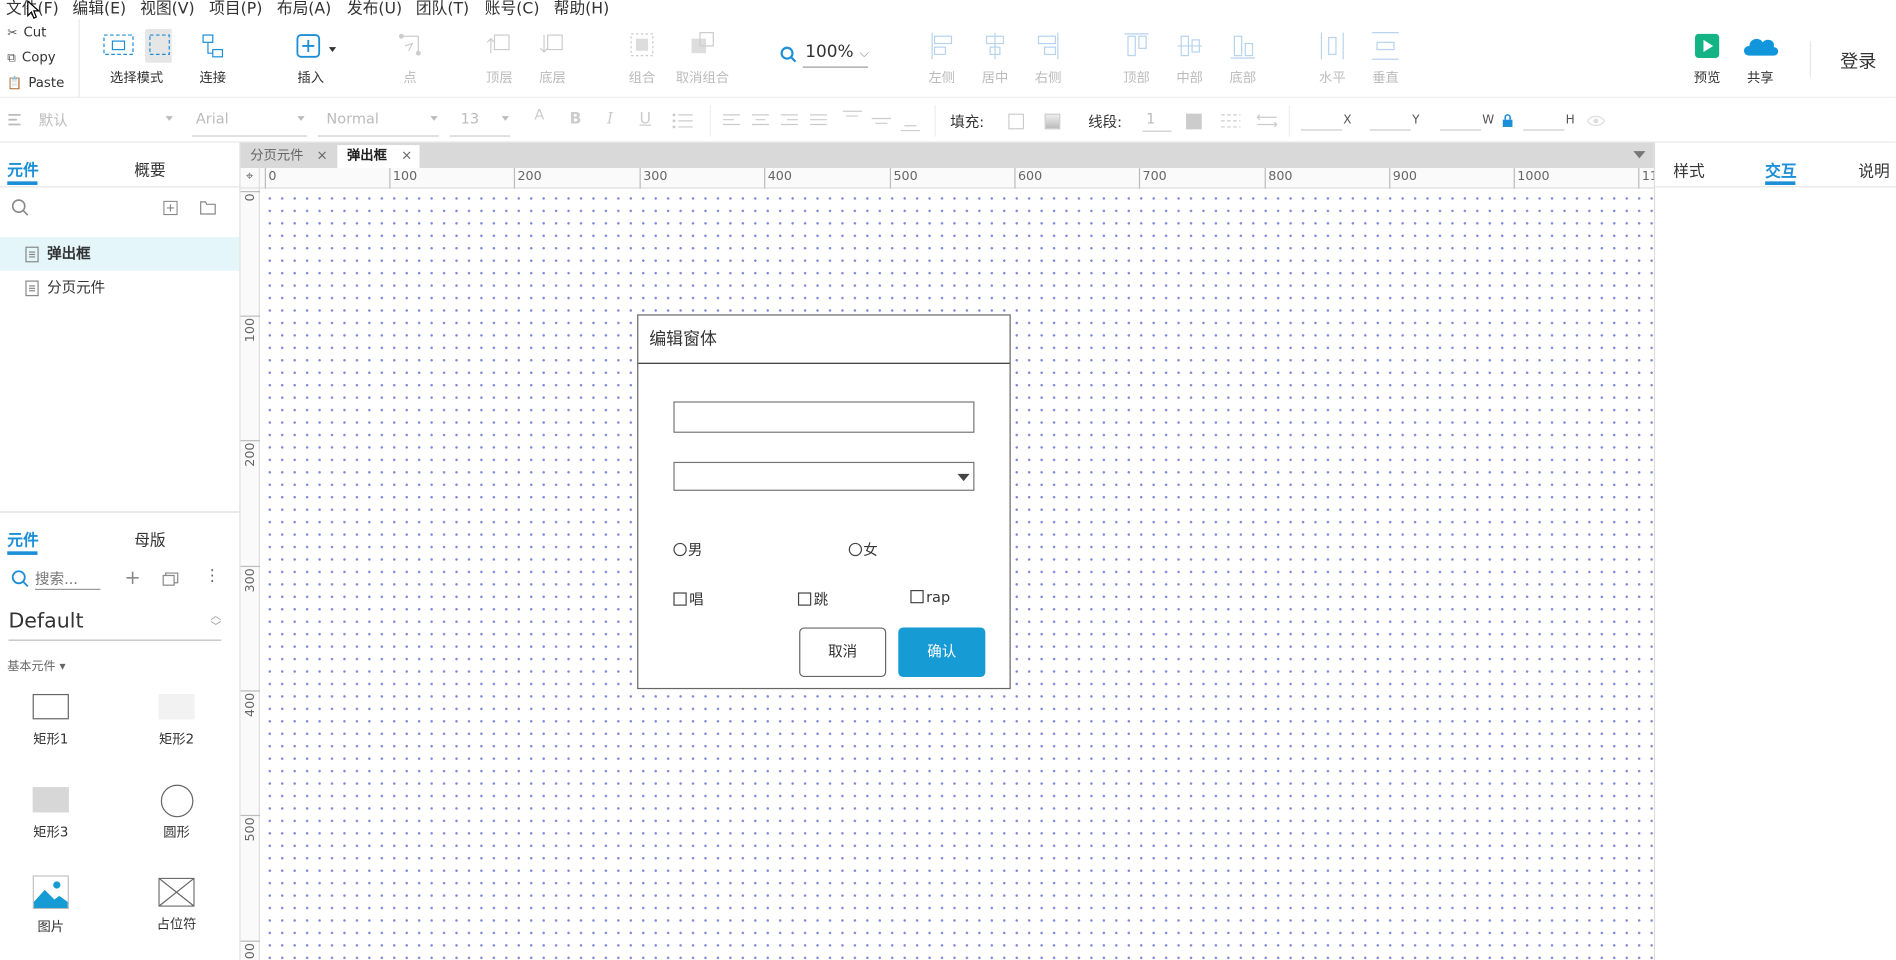 The height and width of the screenshot is (960, 1896). Describe the element at coordinates (1460, 130) in the screenshot. I see `w-field` at that location.